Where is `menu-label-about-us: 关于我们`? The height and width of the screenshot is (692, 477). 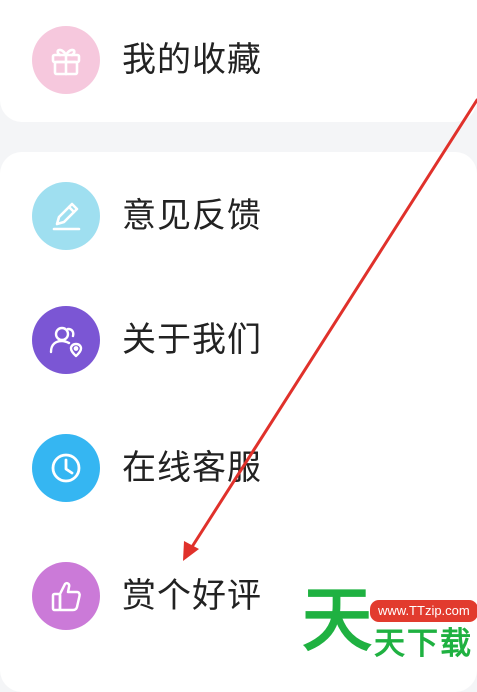
menu-label-about-us: 关于我们 is located at coordinates (192, 340).